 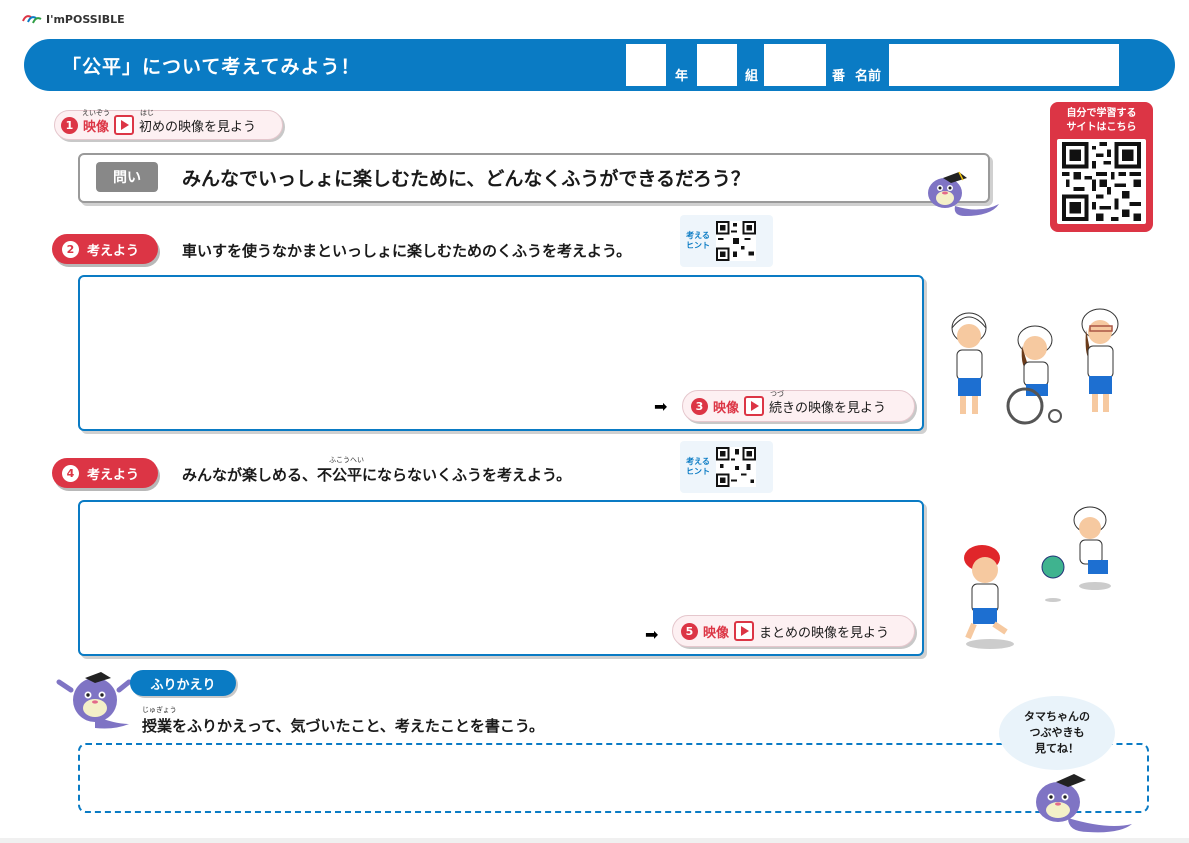 I want to click on step1-label: はじ 初めの映像を見よう, so click(x=198, y=122).